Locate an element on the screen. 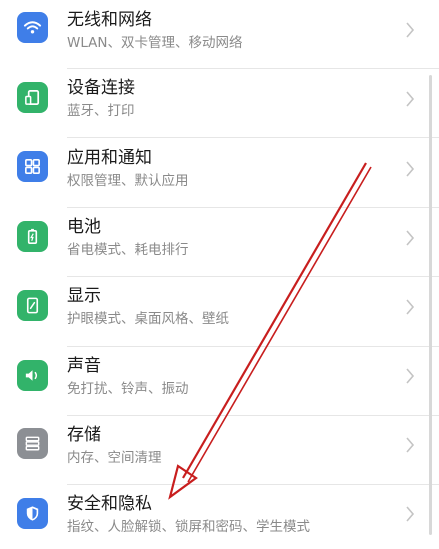 Image resolution: width=439 pixels, height=549 pixels. item-subtitle: 内存、空间清理 is located at coordinates (114, 458).